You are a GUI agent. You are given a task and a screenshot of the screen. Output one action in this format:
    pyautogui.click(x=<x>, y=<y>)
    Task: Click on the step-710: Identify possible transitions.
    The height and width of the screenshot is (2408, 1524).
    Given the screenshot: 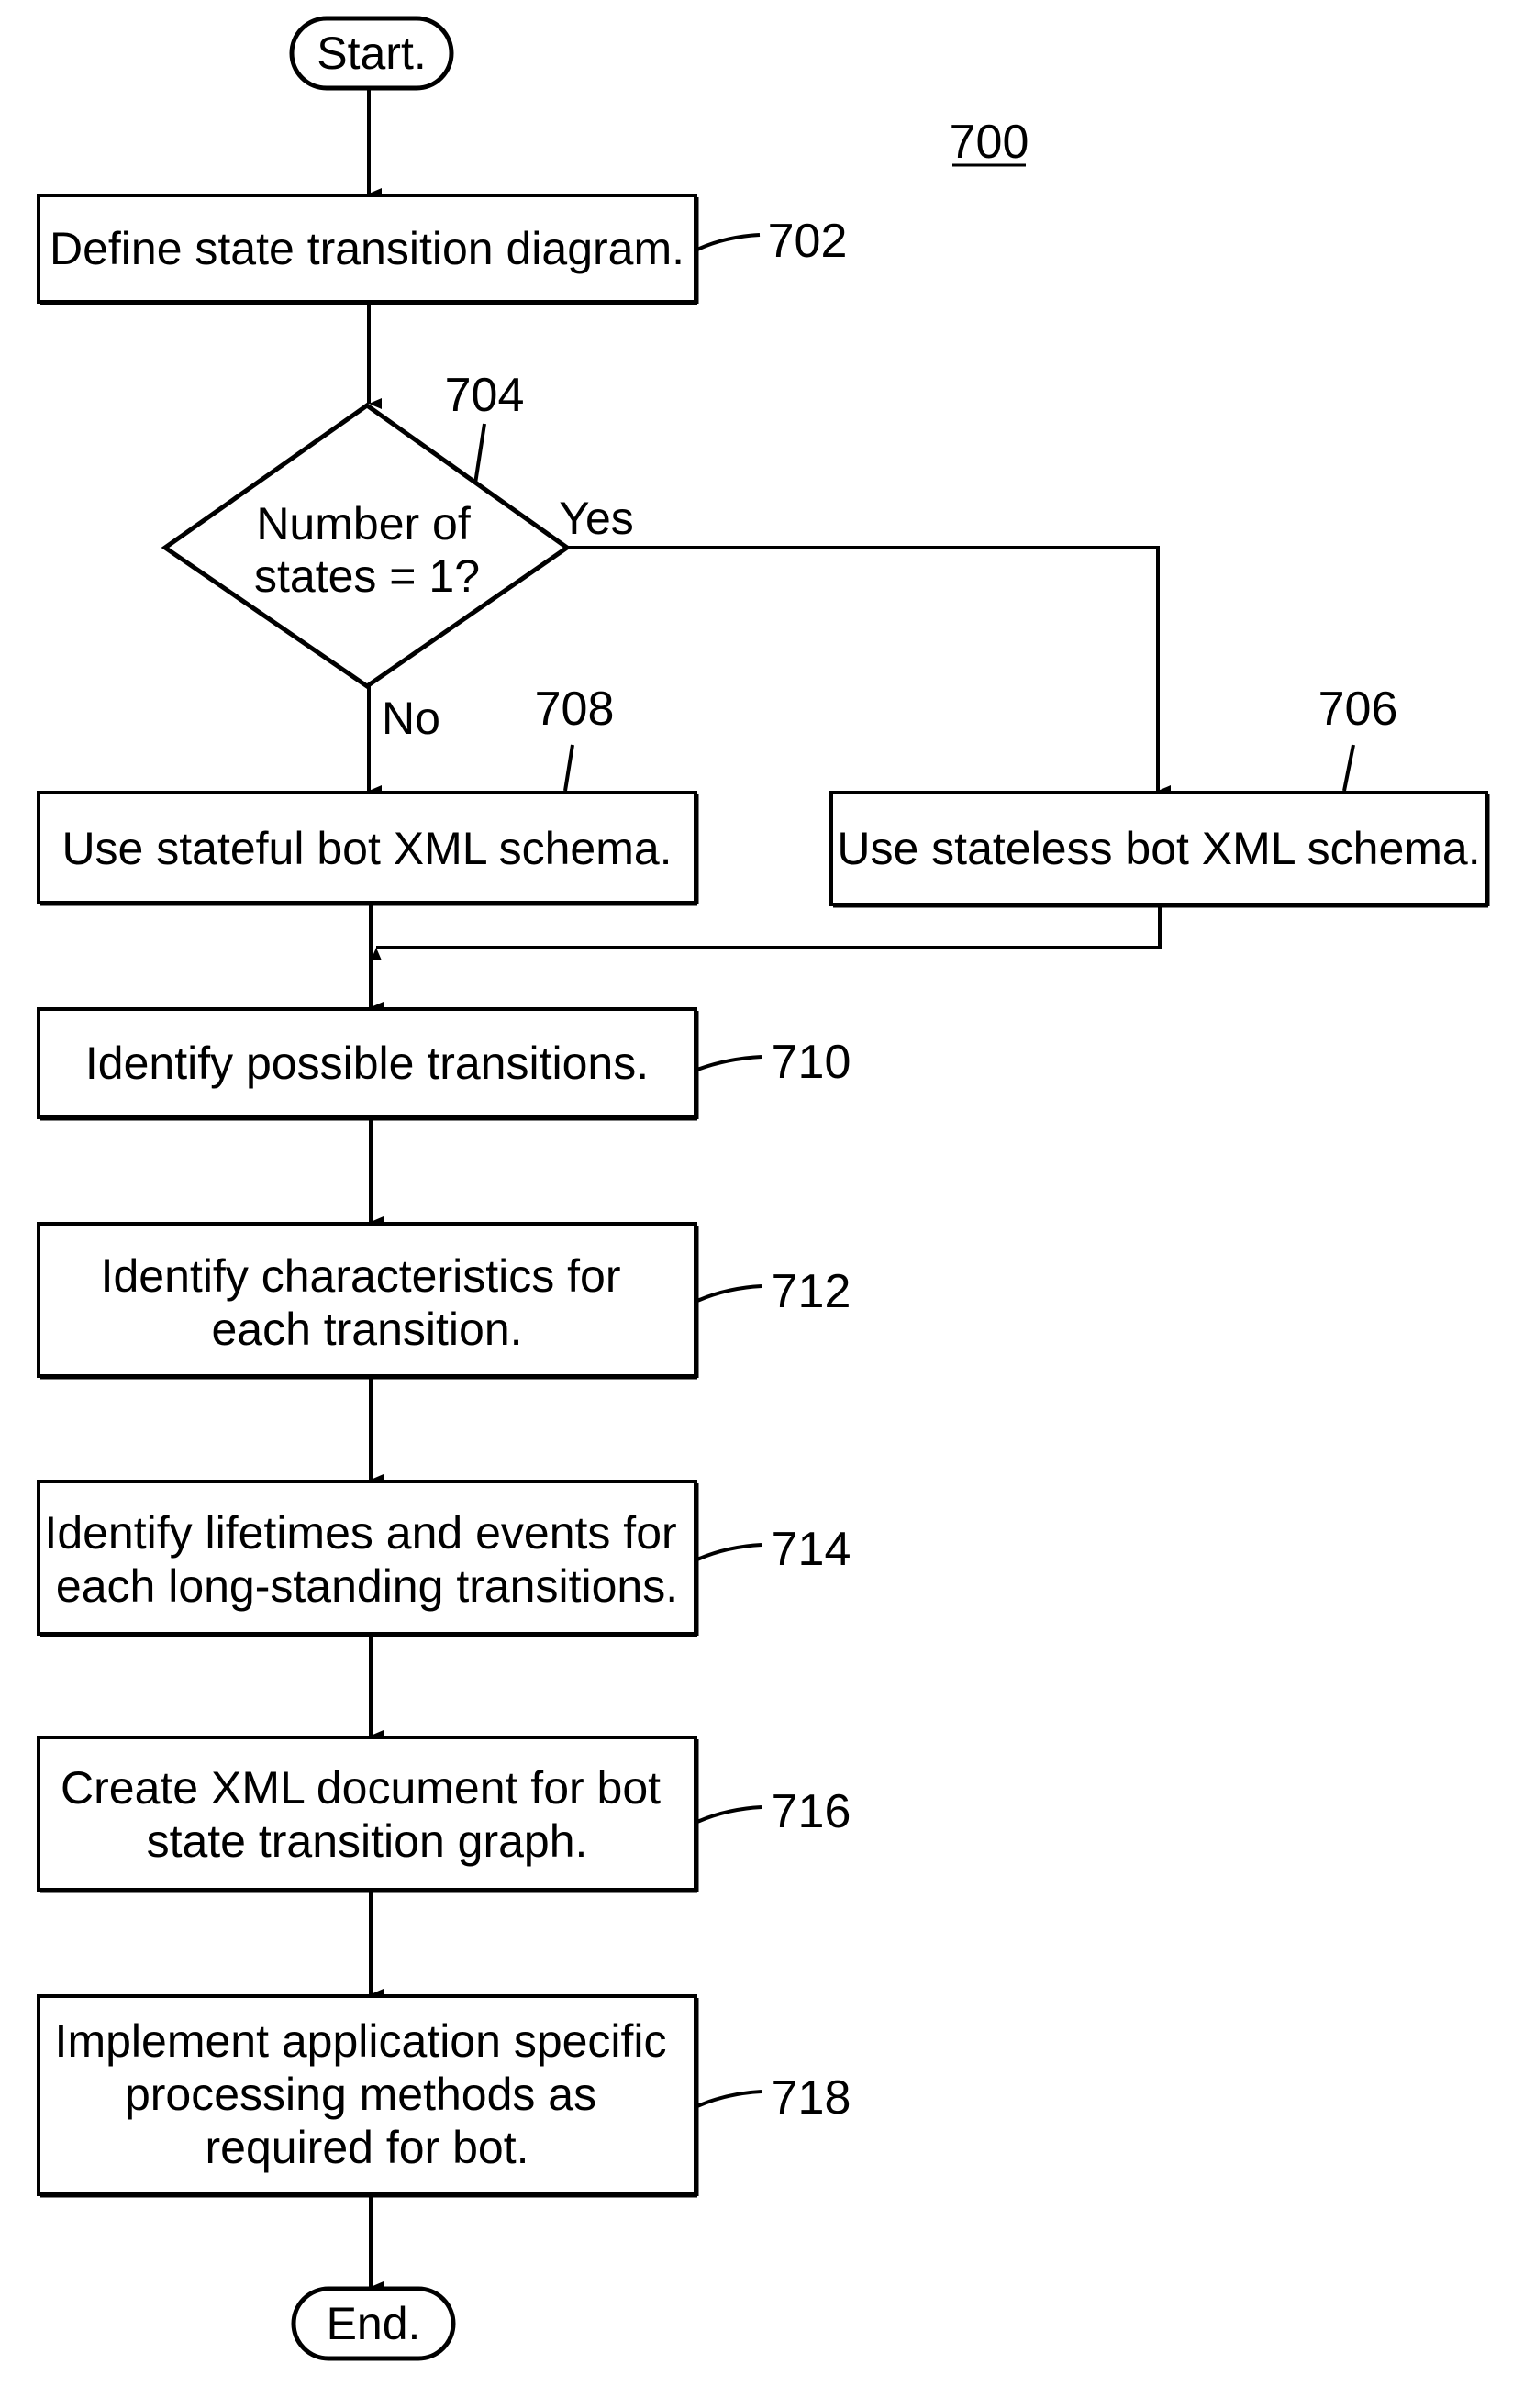 What is the action you would take?
    pyautogui.click(x=368, y=1064)
    